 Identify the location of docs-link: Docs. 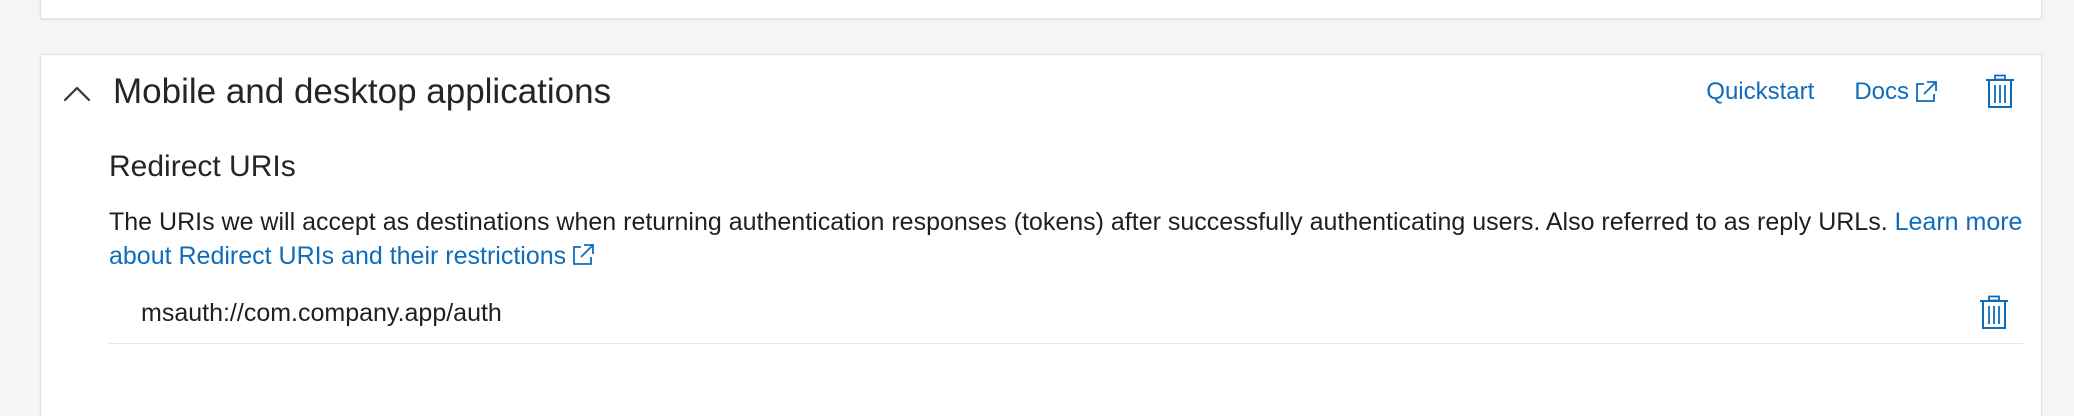
(1896, 92).